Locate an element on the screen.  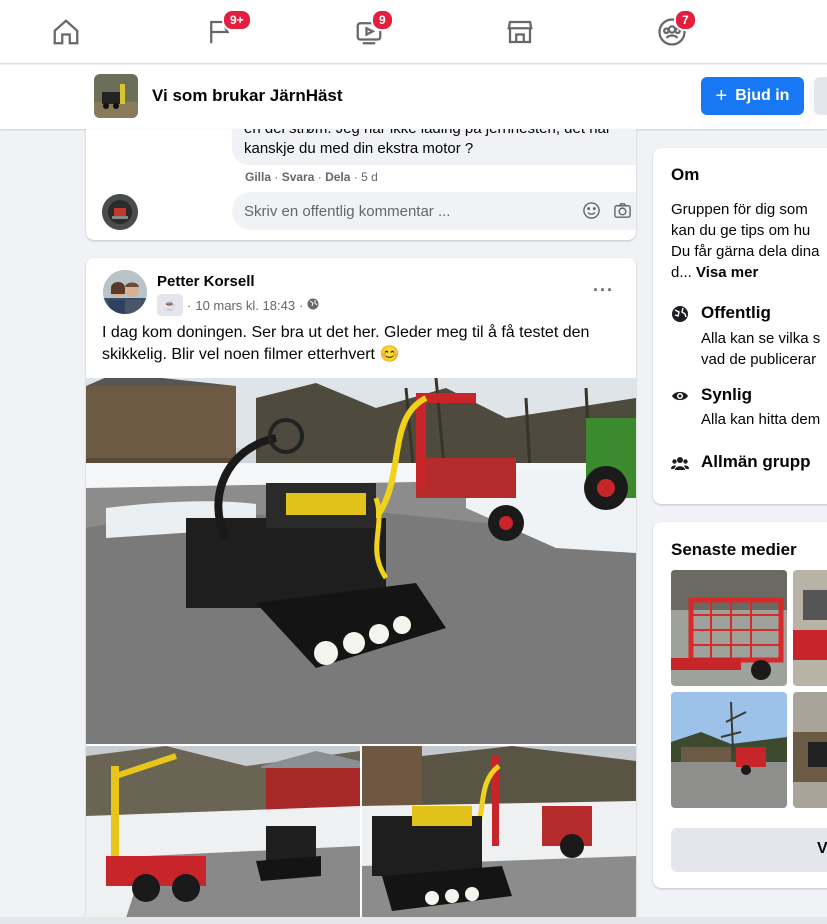
see-more-link: Visa mer is located at coordinates (727, 272).